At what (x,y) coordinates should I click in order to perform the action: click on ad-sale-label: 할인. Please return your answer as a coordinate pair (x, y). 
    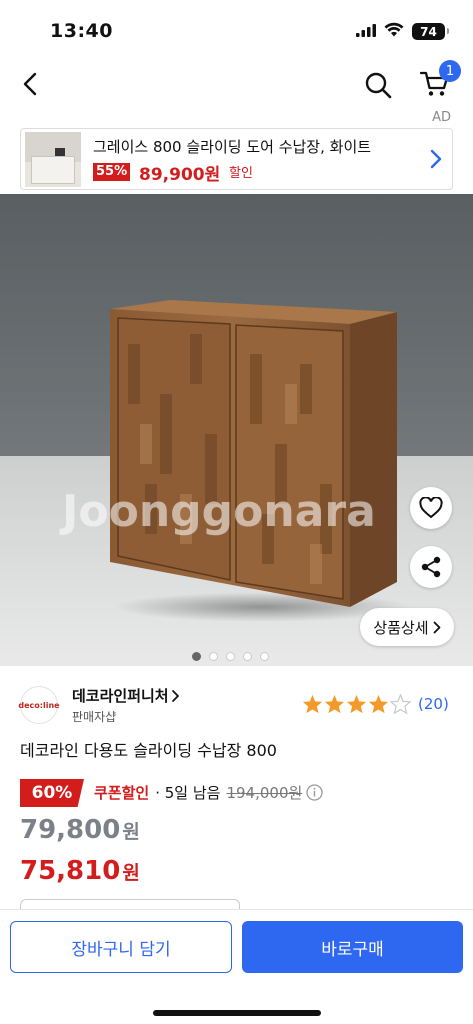
    Looking at the image, I should click on (241, 173).